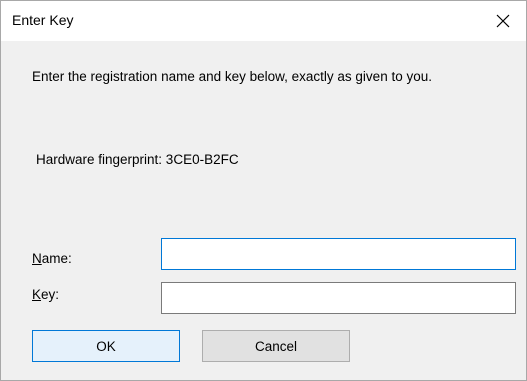 This screenshot has width=527, height=381. Describe the element at coordinates (263, 21) in the screenshot. I see `title-bar: Enter Key` at that location.